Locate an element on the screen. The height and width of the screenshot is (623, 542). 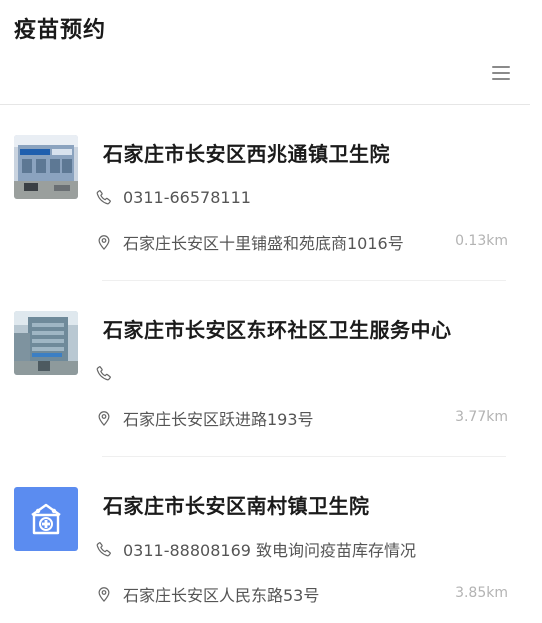
phone-number: 0311-66578111 is located at coordinates (187, 197).